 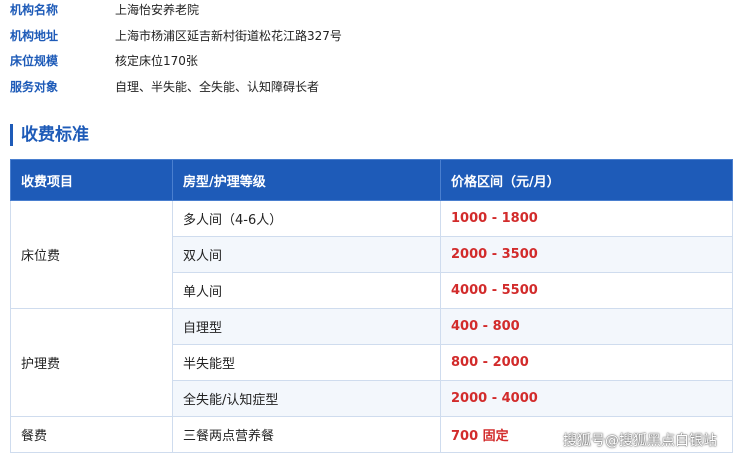 What do you see at coordinates (34, 61) in the screenshot?
I see `info-label: 床位规模` at bounding box center [34, 61].